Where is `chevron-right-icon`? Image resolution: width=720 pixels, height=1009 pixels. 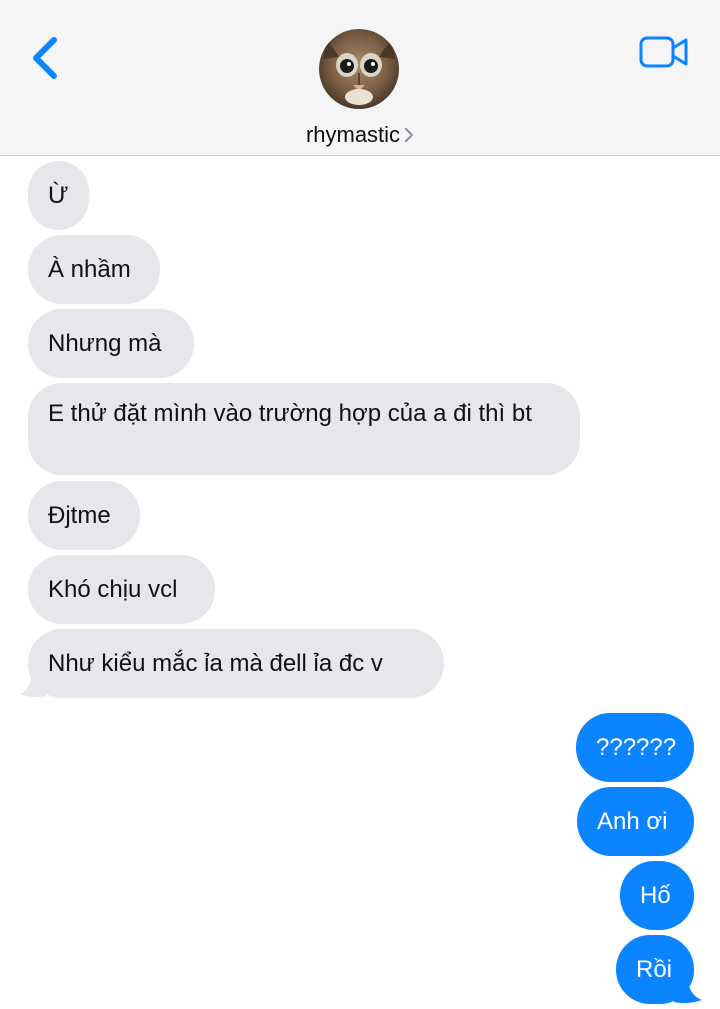 chevron-right-icon is located at coordinates (409, 136).